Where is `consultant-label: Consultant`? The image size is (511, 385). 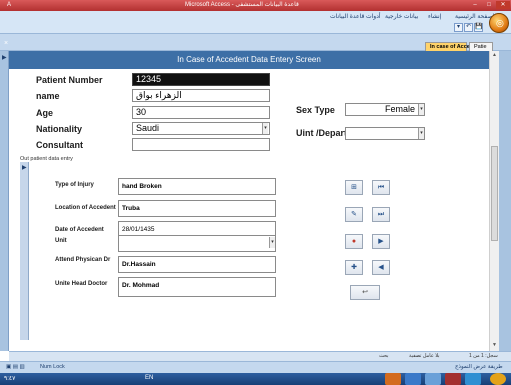
consultant-label: Consultant is located at coordinates (59, 145).